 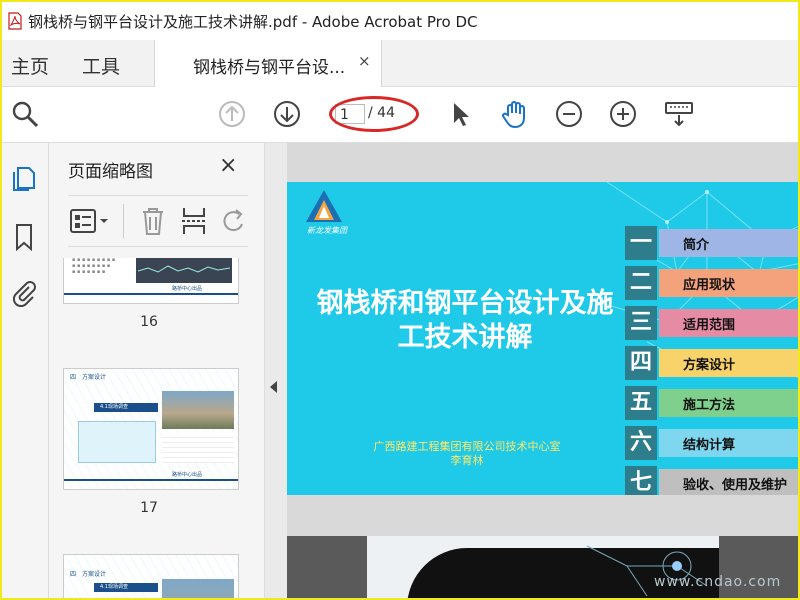 I want to click on hand-tool-icon, so click(x=515, y=114).